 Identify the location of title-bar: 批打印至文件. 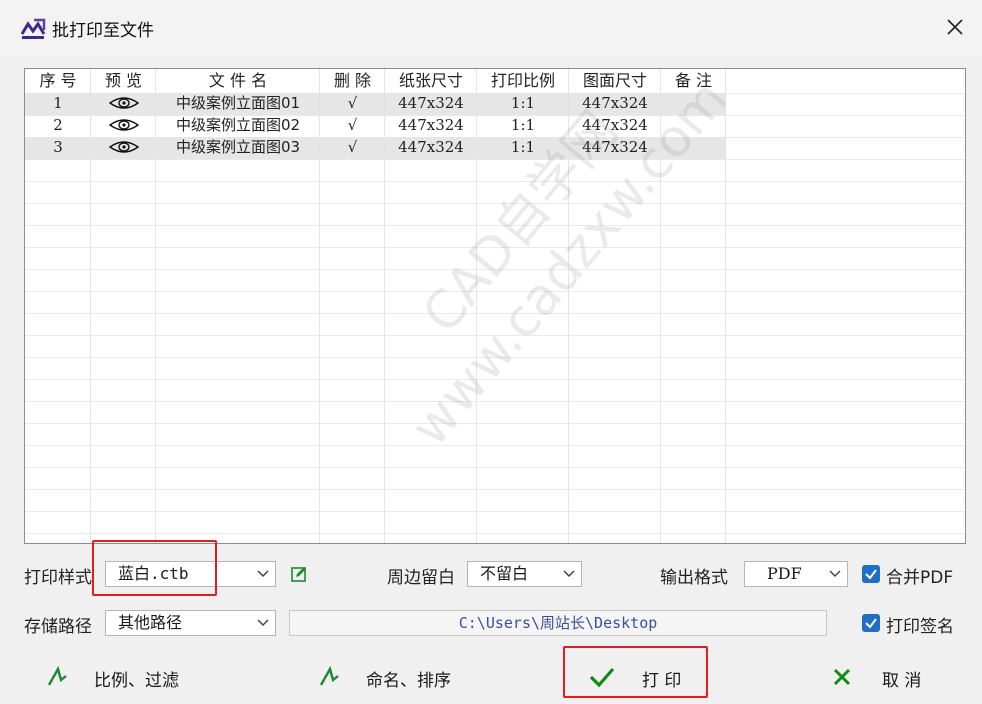
(491, 28).